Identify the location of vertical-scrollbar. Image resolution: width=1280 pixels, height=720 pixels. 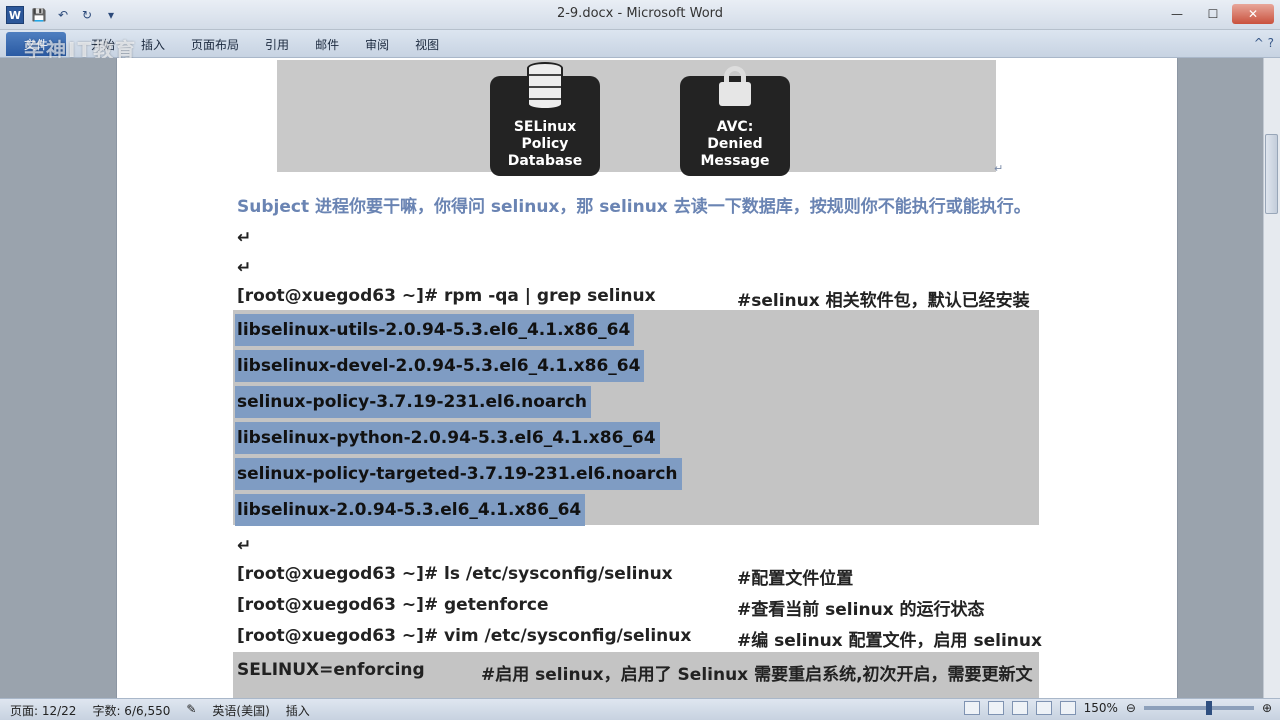
(1271, 378).